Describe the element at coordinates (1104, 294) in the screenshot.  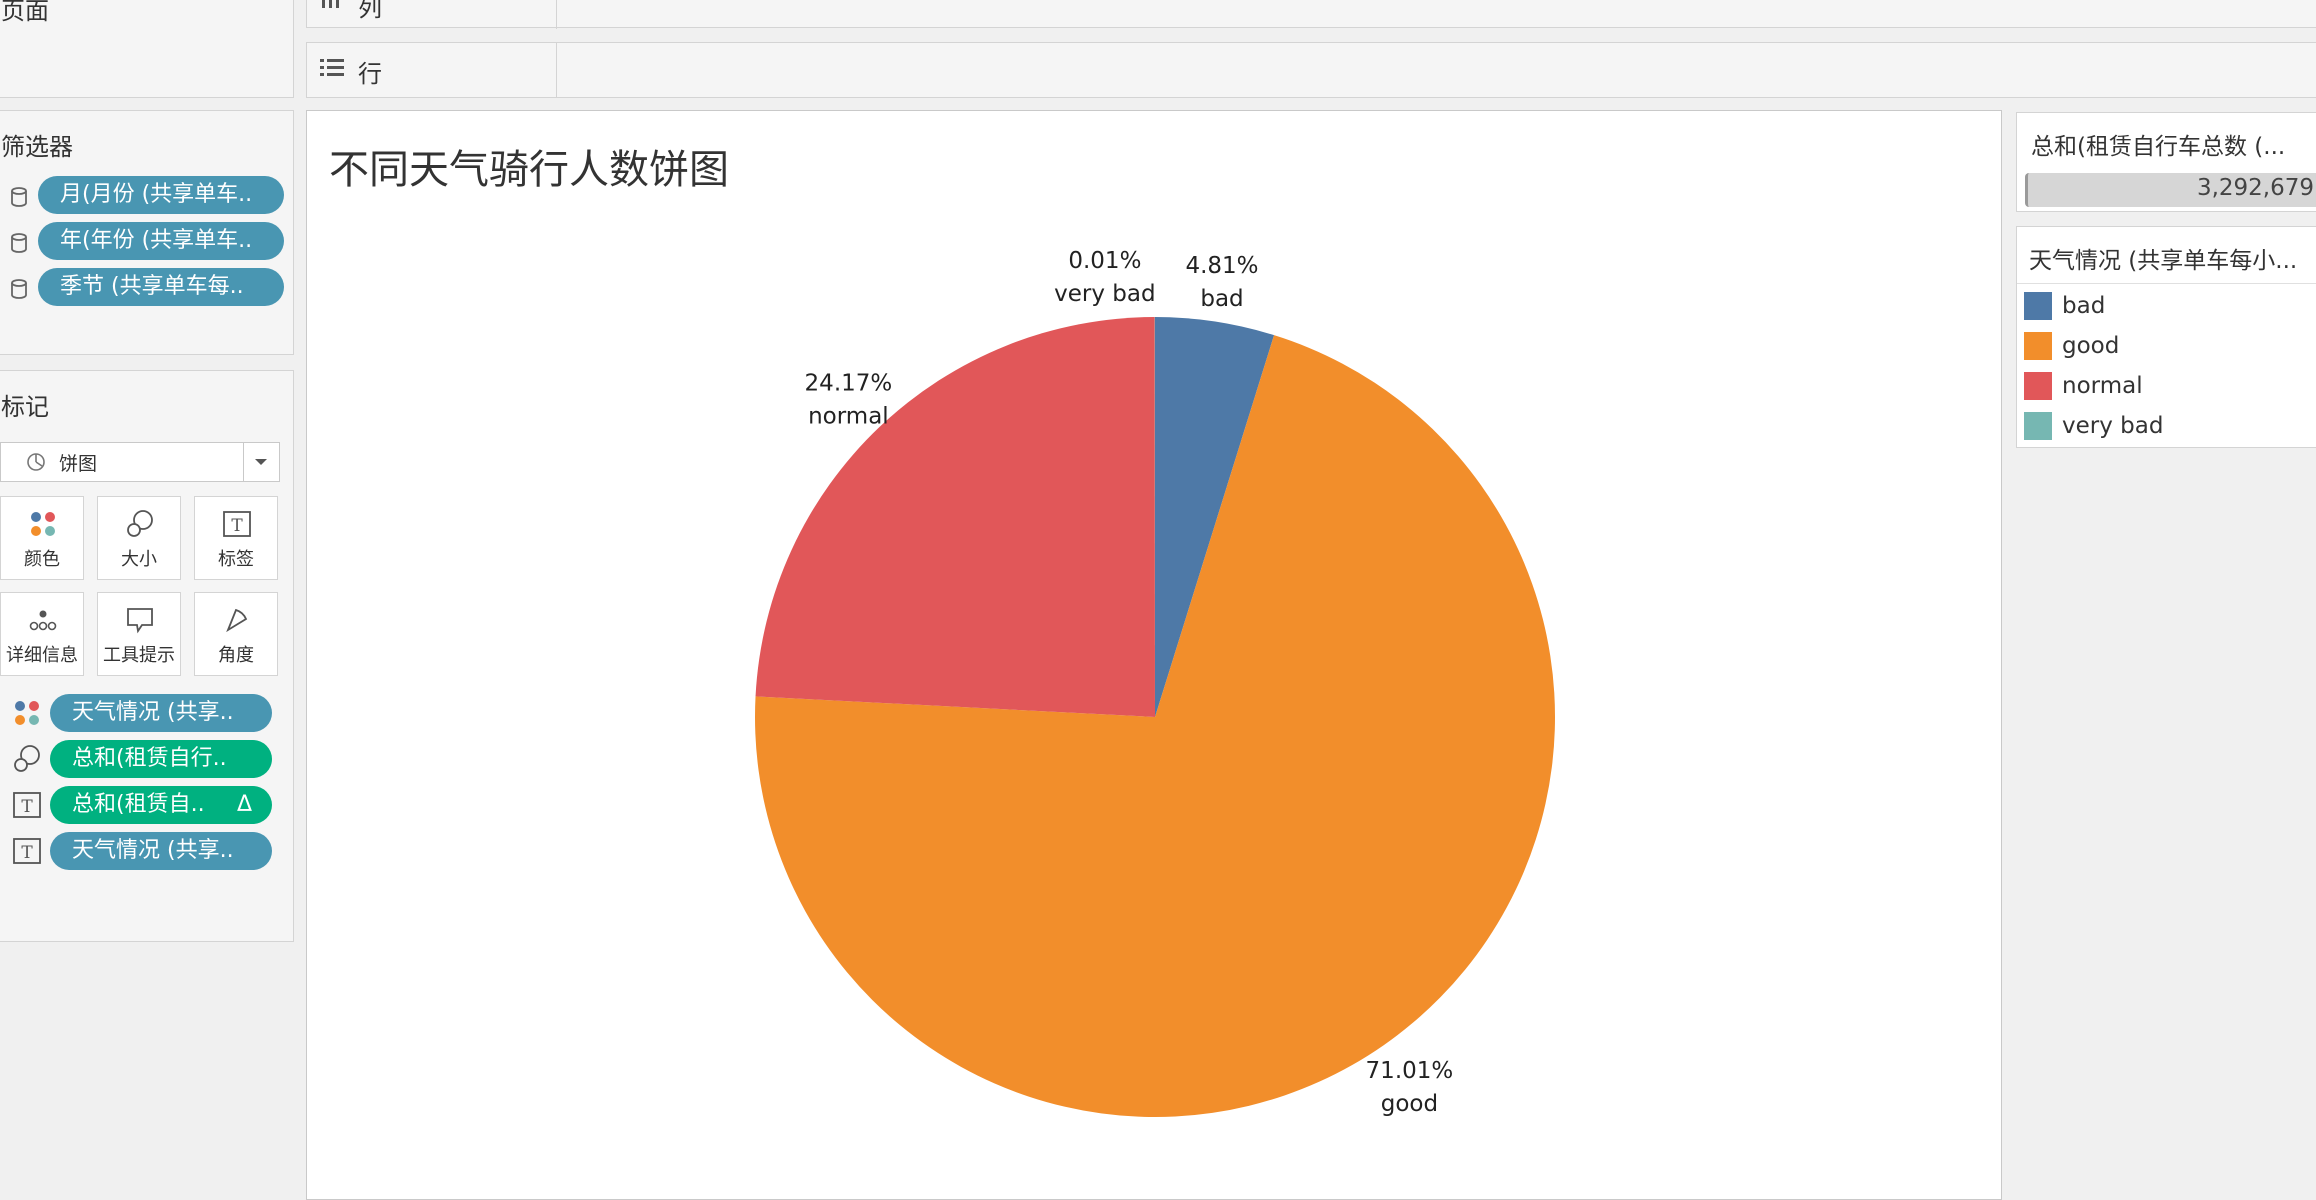
I see `pie-category-label: very bad` at that location.